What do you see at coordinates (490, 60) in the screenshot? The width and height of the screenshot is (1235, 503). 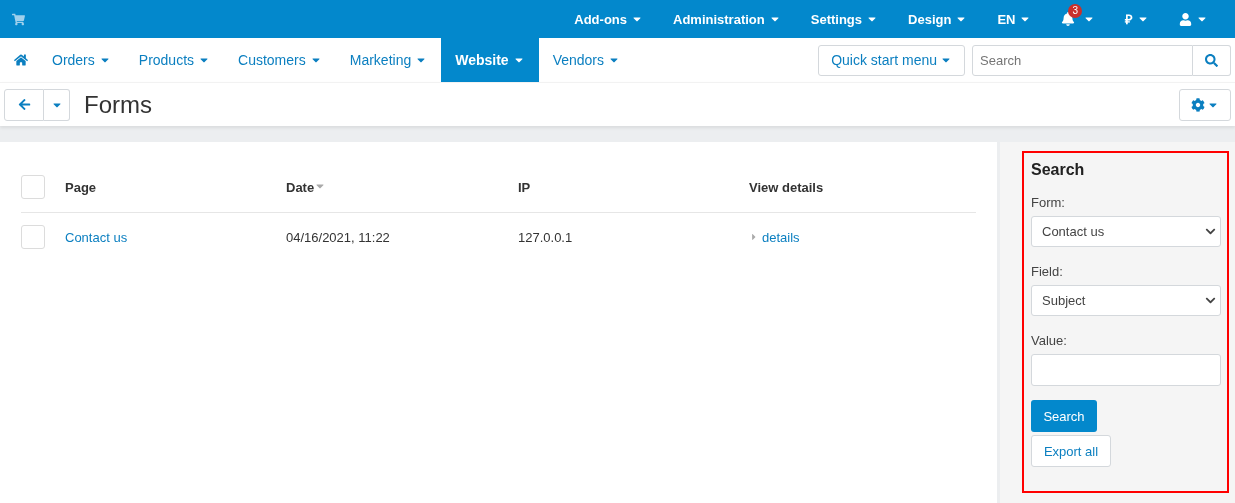 I see `nav-tab: Website` at bounding box center [490, 60].